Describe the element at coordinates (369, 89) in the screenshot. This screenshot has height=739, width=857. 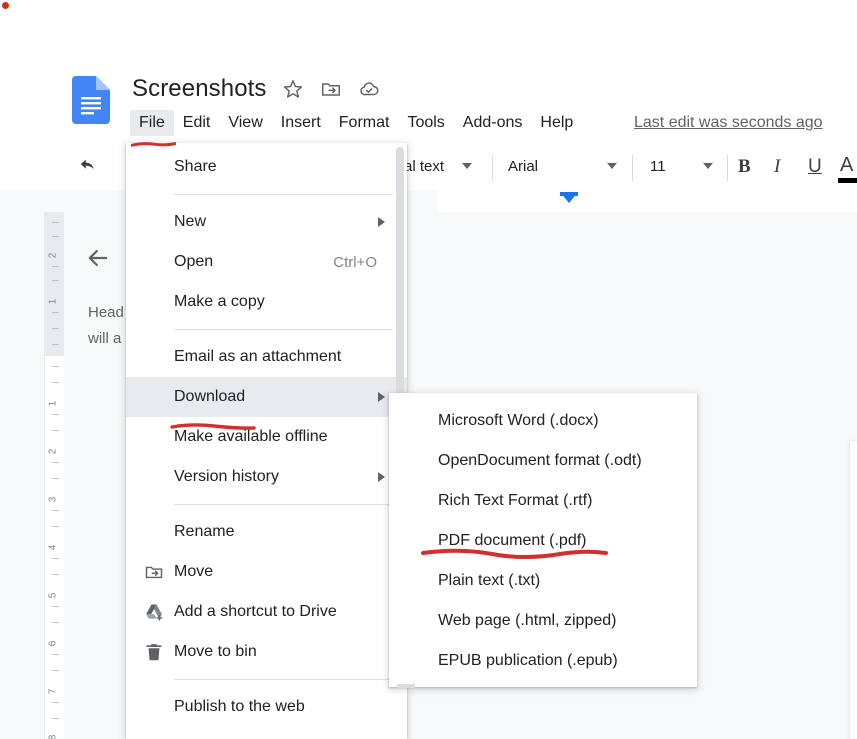
I see `cloud-saved-icon` at that location.